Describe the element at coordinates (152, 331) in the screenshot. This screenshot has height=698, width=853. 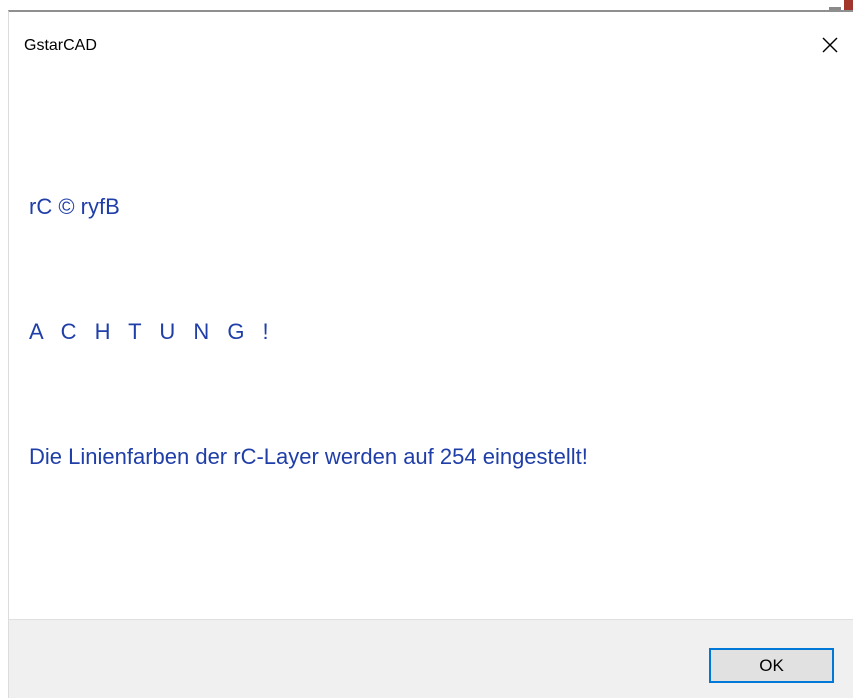
I see `message-line-warning: A C H T U N G !` at that location.